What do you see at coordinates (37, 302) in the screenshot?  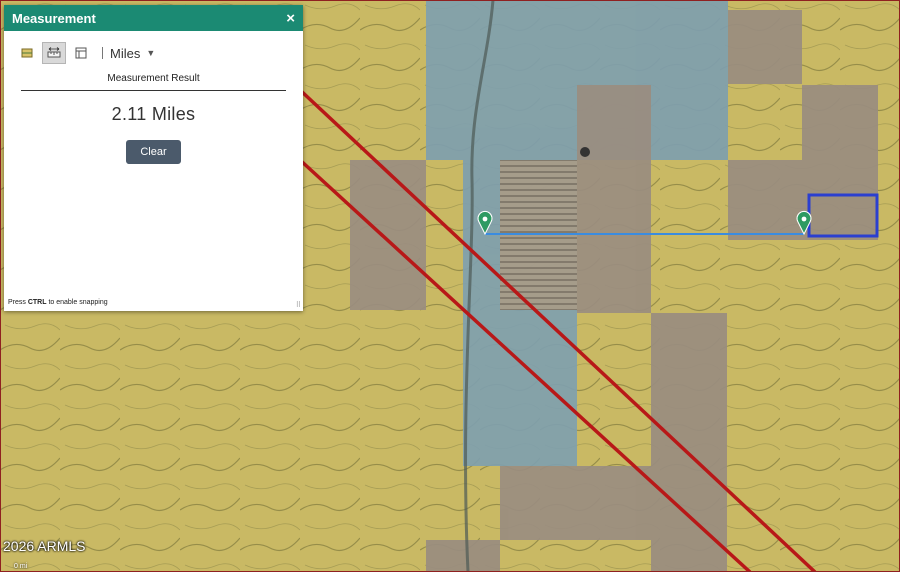 I see `hint-key: CTRL` at bounding box center [37, 302].